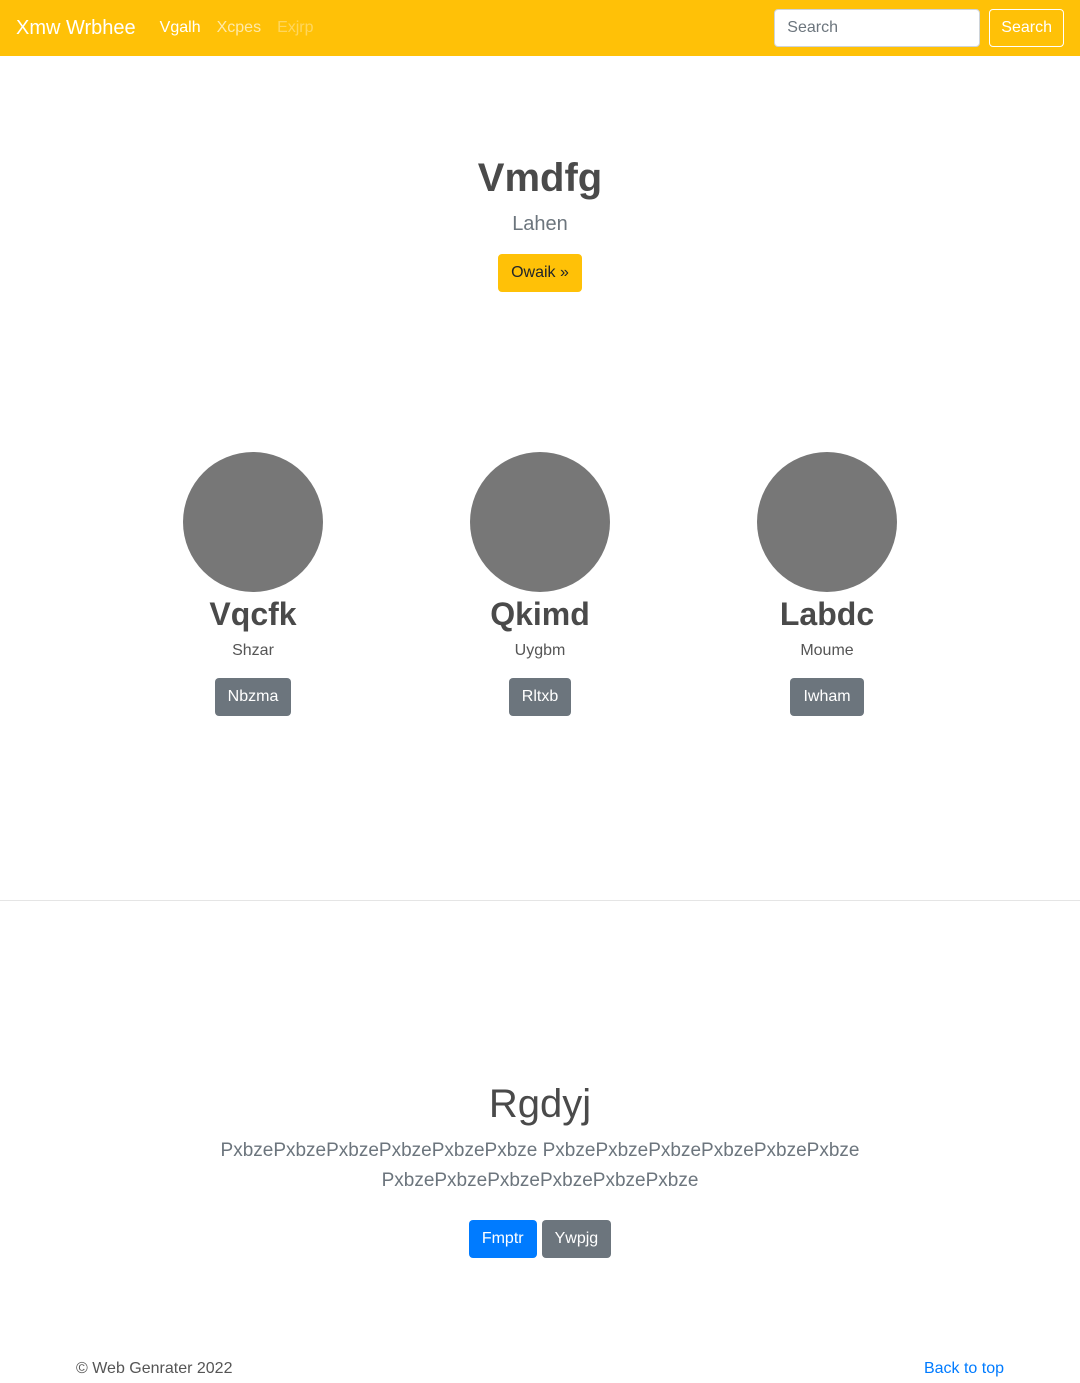 Image resolution: width=1080 pixels, height=1383 pixels. What do you see at coordinates (253, 650) in the screenshot?
I see `profile-subtitle: Shzar` at bounding box center [253, 650].